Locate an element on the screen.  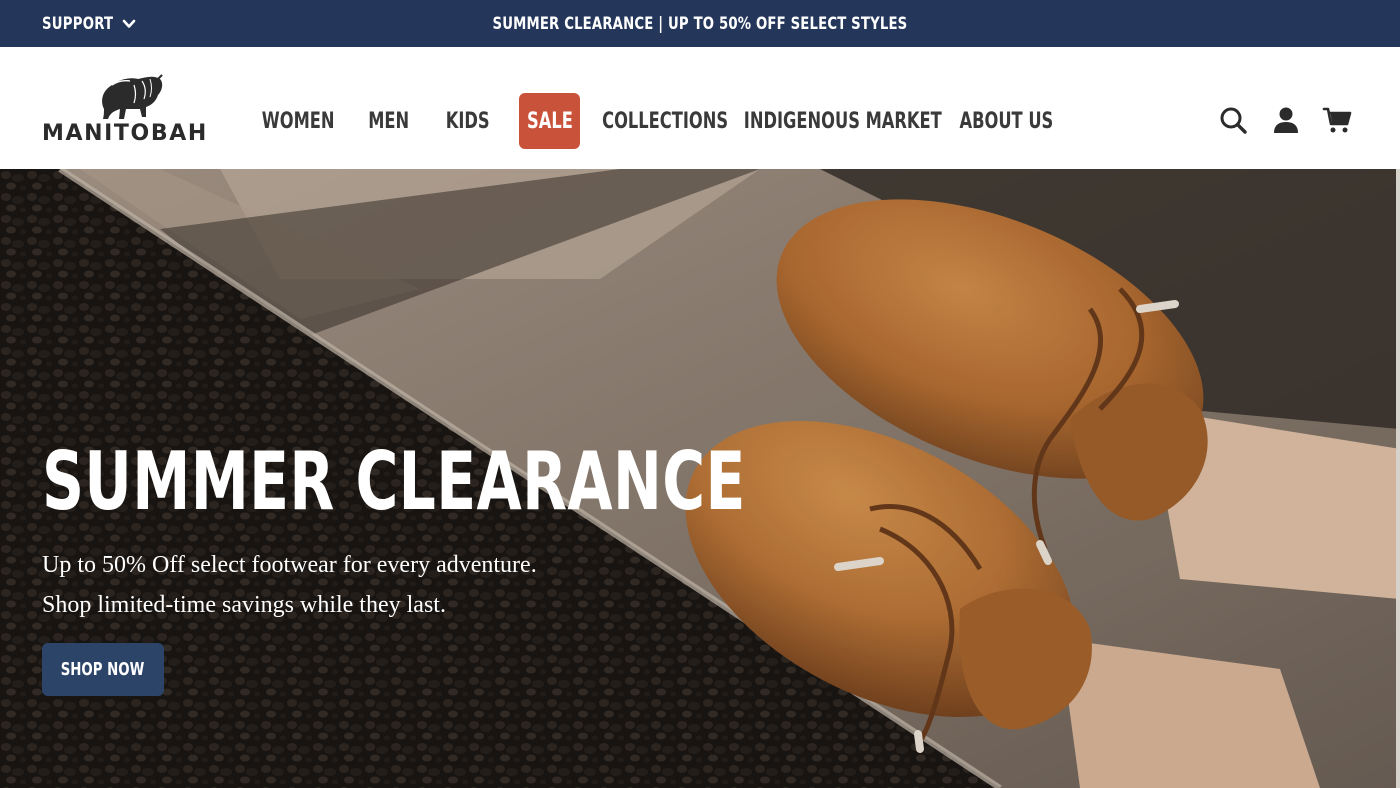
nav-indigenous-market: INDIGENOUS MARKET is located at coordinates (843, 121).